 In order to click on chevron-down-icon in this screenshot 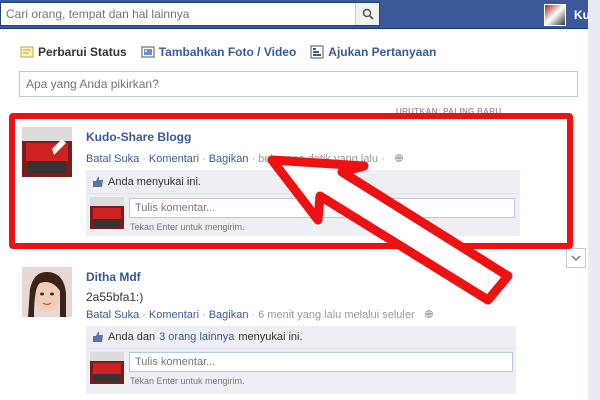, I will do `click(576, 258)`.